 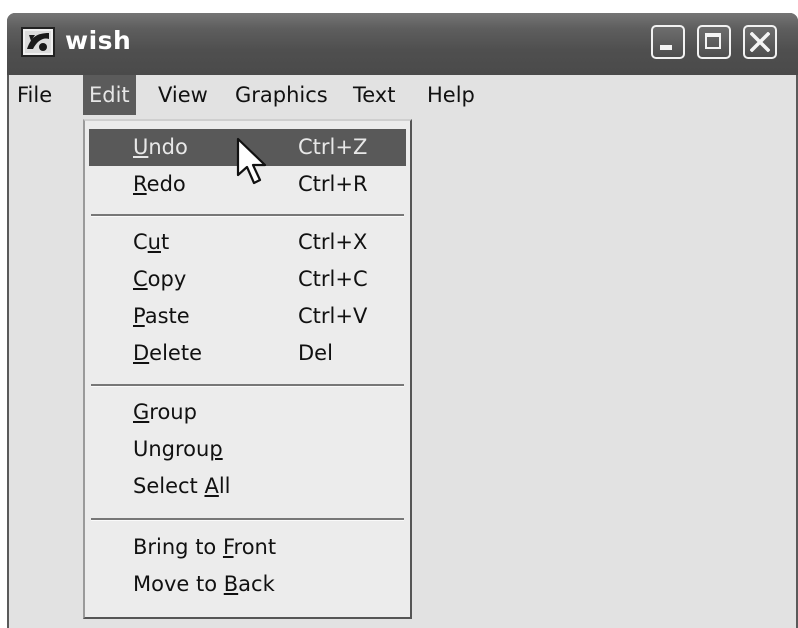 What do you see at coordinates (333, 242) in the screenshot?
I see `menu-item-shortcut: Ctrl+X` at bounding box center [333, 242].